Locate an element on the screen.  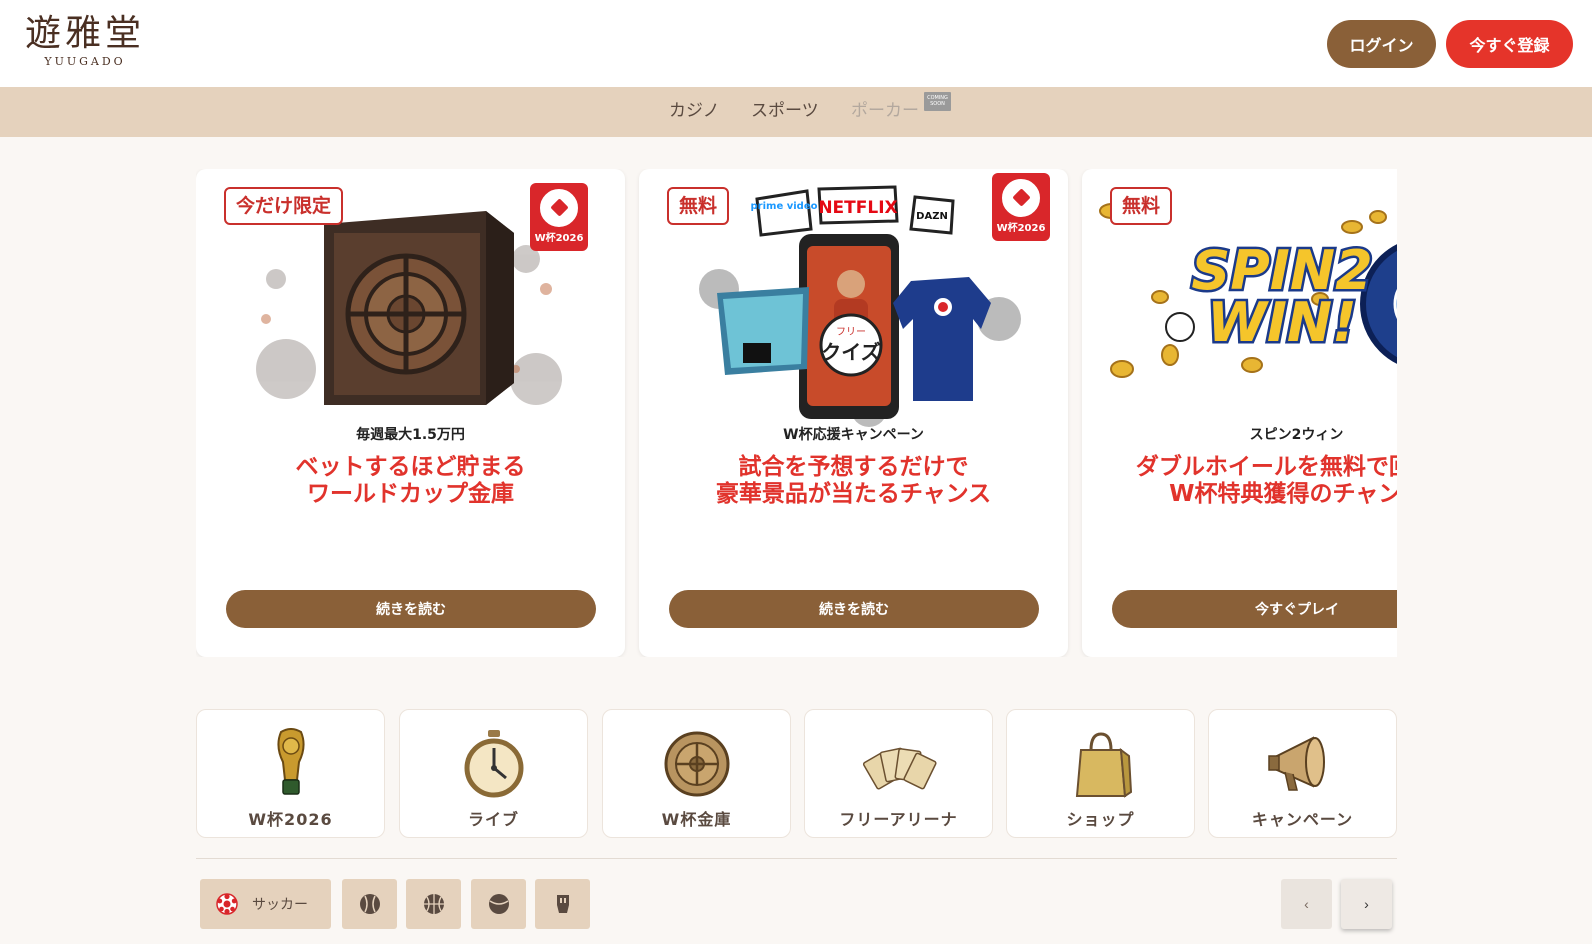
nav-poker: ポーカー is located at coordinates (885, 111).